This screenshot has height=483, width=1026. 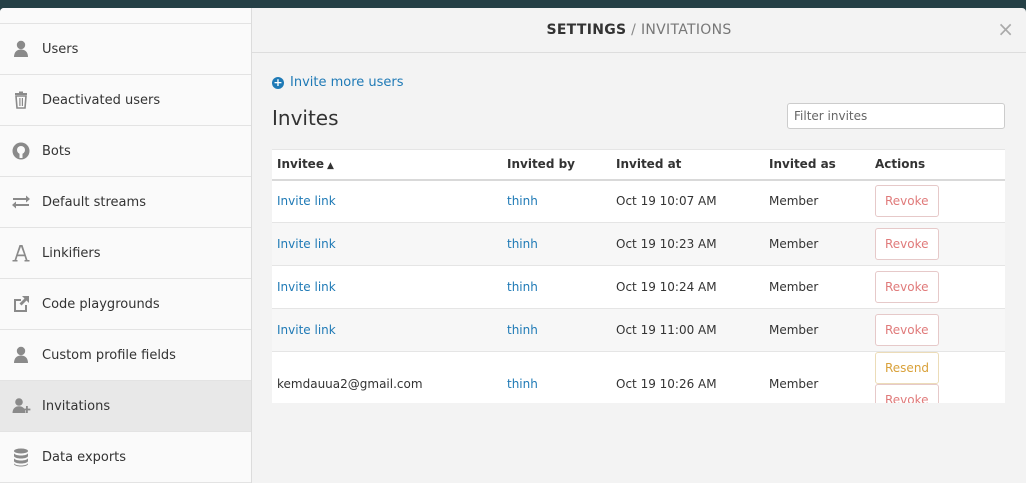 What do you see at coordinates (94, 202) in the screenshot?
I see `sidebar-item-label: Default streams` at bounding box center [94, 202].